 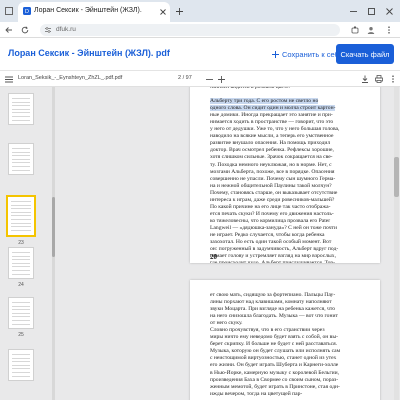 What do you see at coordinates (275, 54) in the screenshot?
I see `plus-icon` at bounding box center [275, 54].